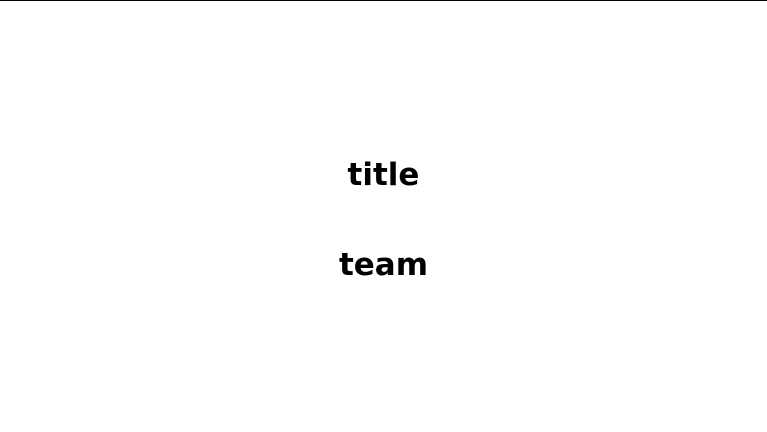 Image resolution: width=767 pixels, height=432 pixels. What do you see at coordinates (383, 175) in the screenshot?
I see `slide-title: title` at bounding box center [383, 175].